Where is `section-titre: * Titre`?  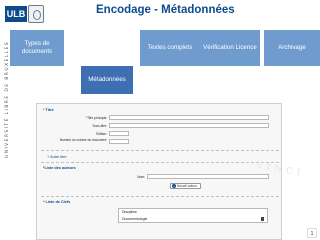 section-titre: * Titre is located at coordinates (48, 110).